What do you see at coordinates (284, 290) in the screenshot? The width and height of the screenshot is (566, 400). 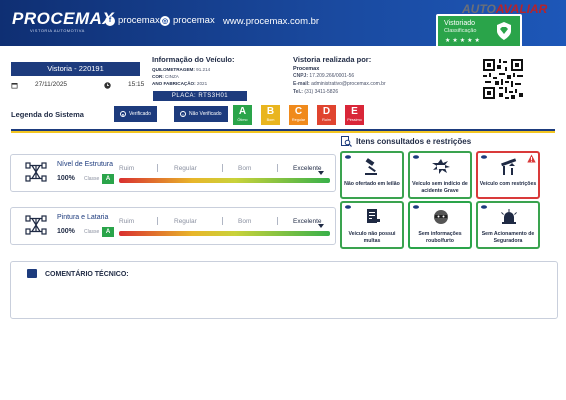 I see `technical-comment-box: COMENTÁRIO TÉCNICO:` at bounding box center [284, 290].